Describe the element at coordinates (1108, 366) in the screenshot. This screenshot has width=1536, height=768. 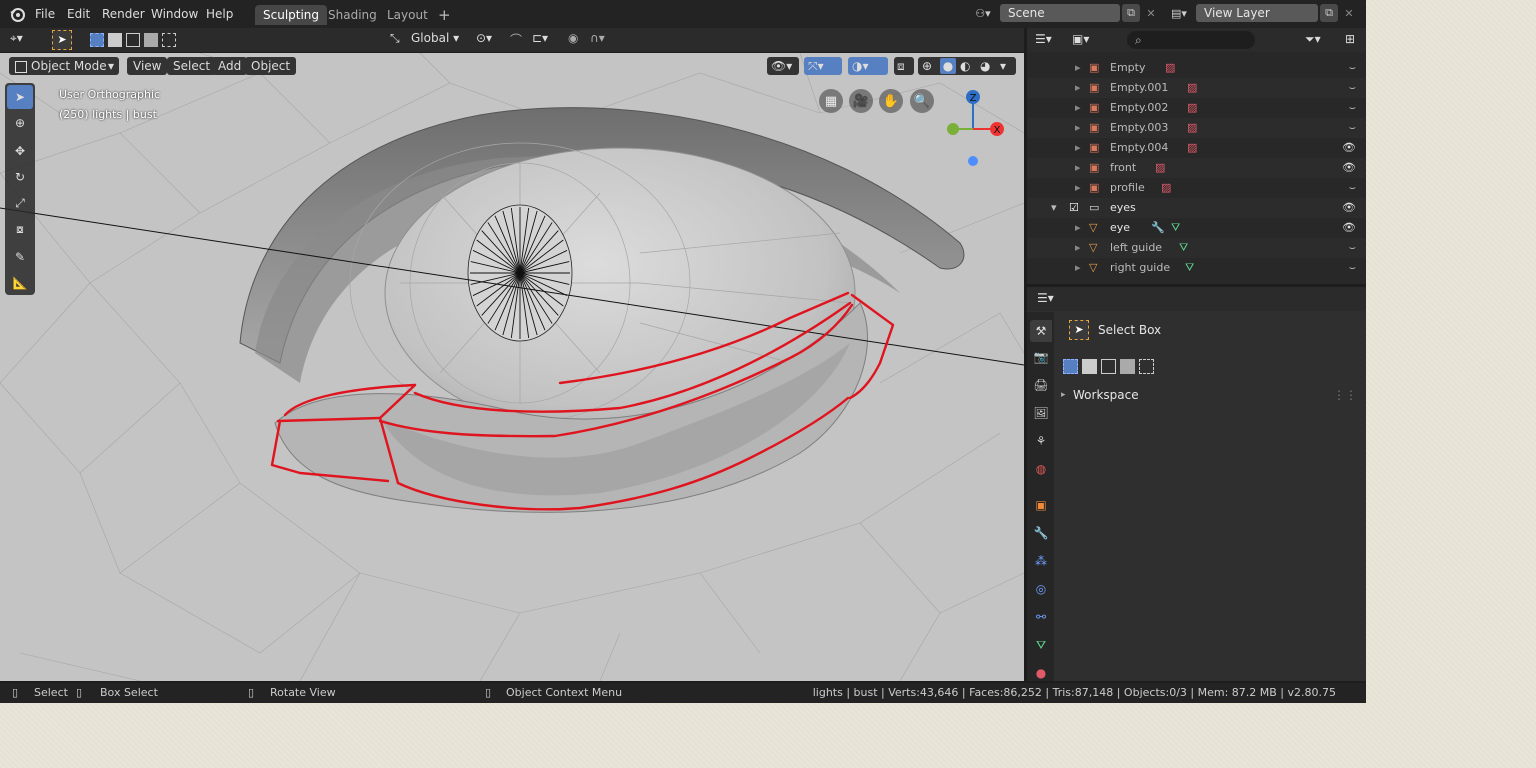
I see `tool-mode-subtract-icon` at that location.